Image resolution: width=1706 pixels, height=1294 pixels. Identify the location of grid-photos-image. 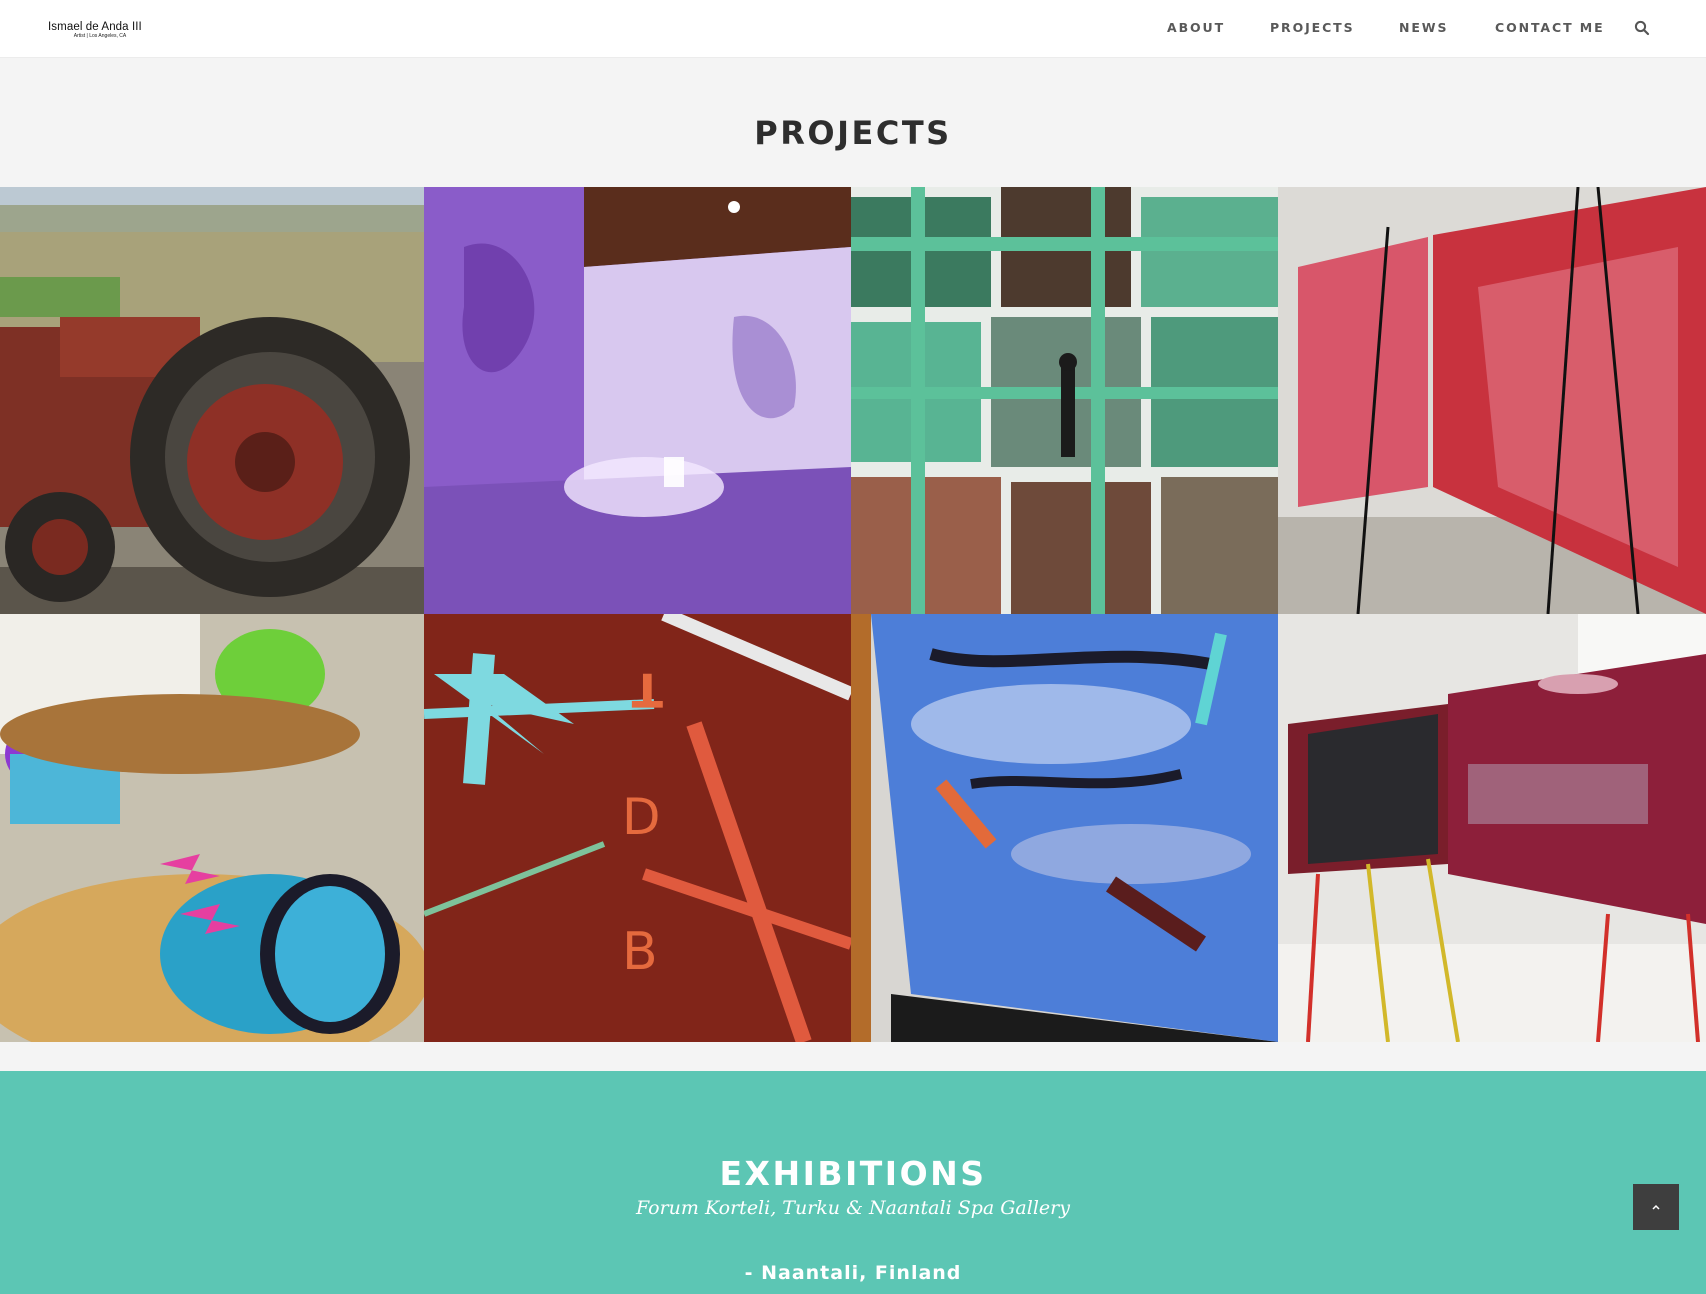
(1064, 400).